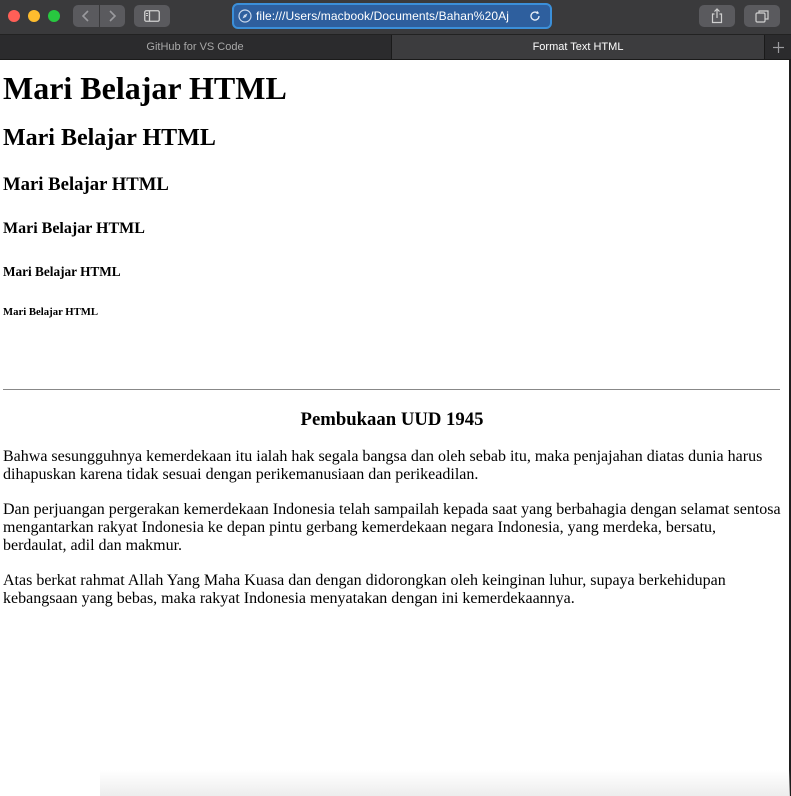 This screenshot has width=791, height=796. I want to click on heading-1: Mari Belajar HTML, so click(145, 88).